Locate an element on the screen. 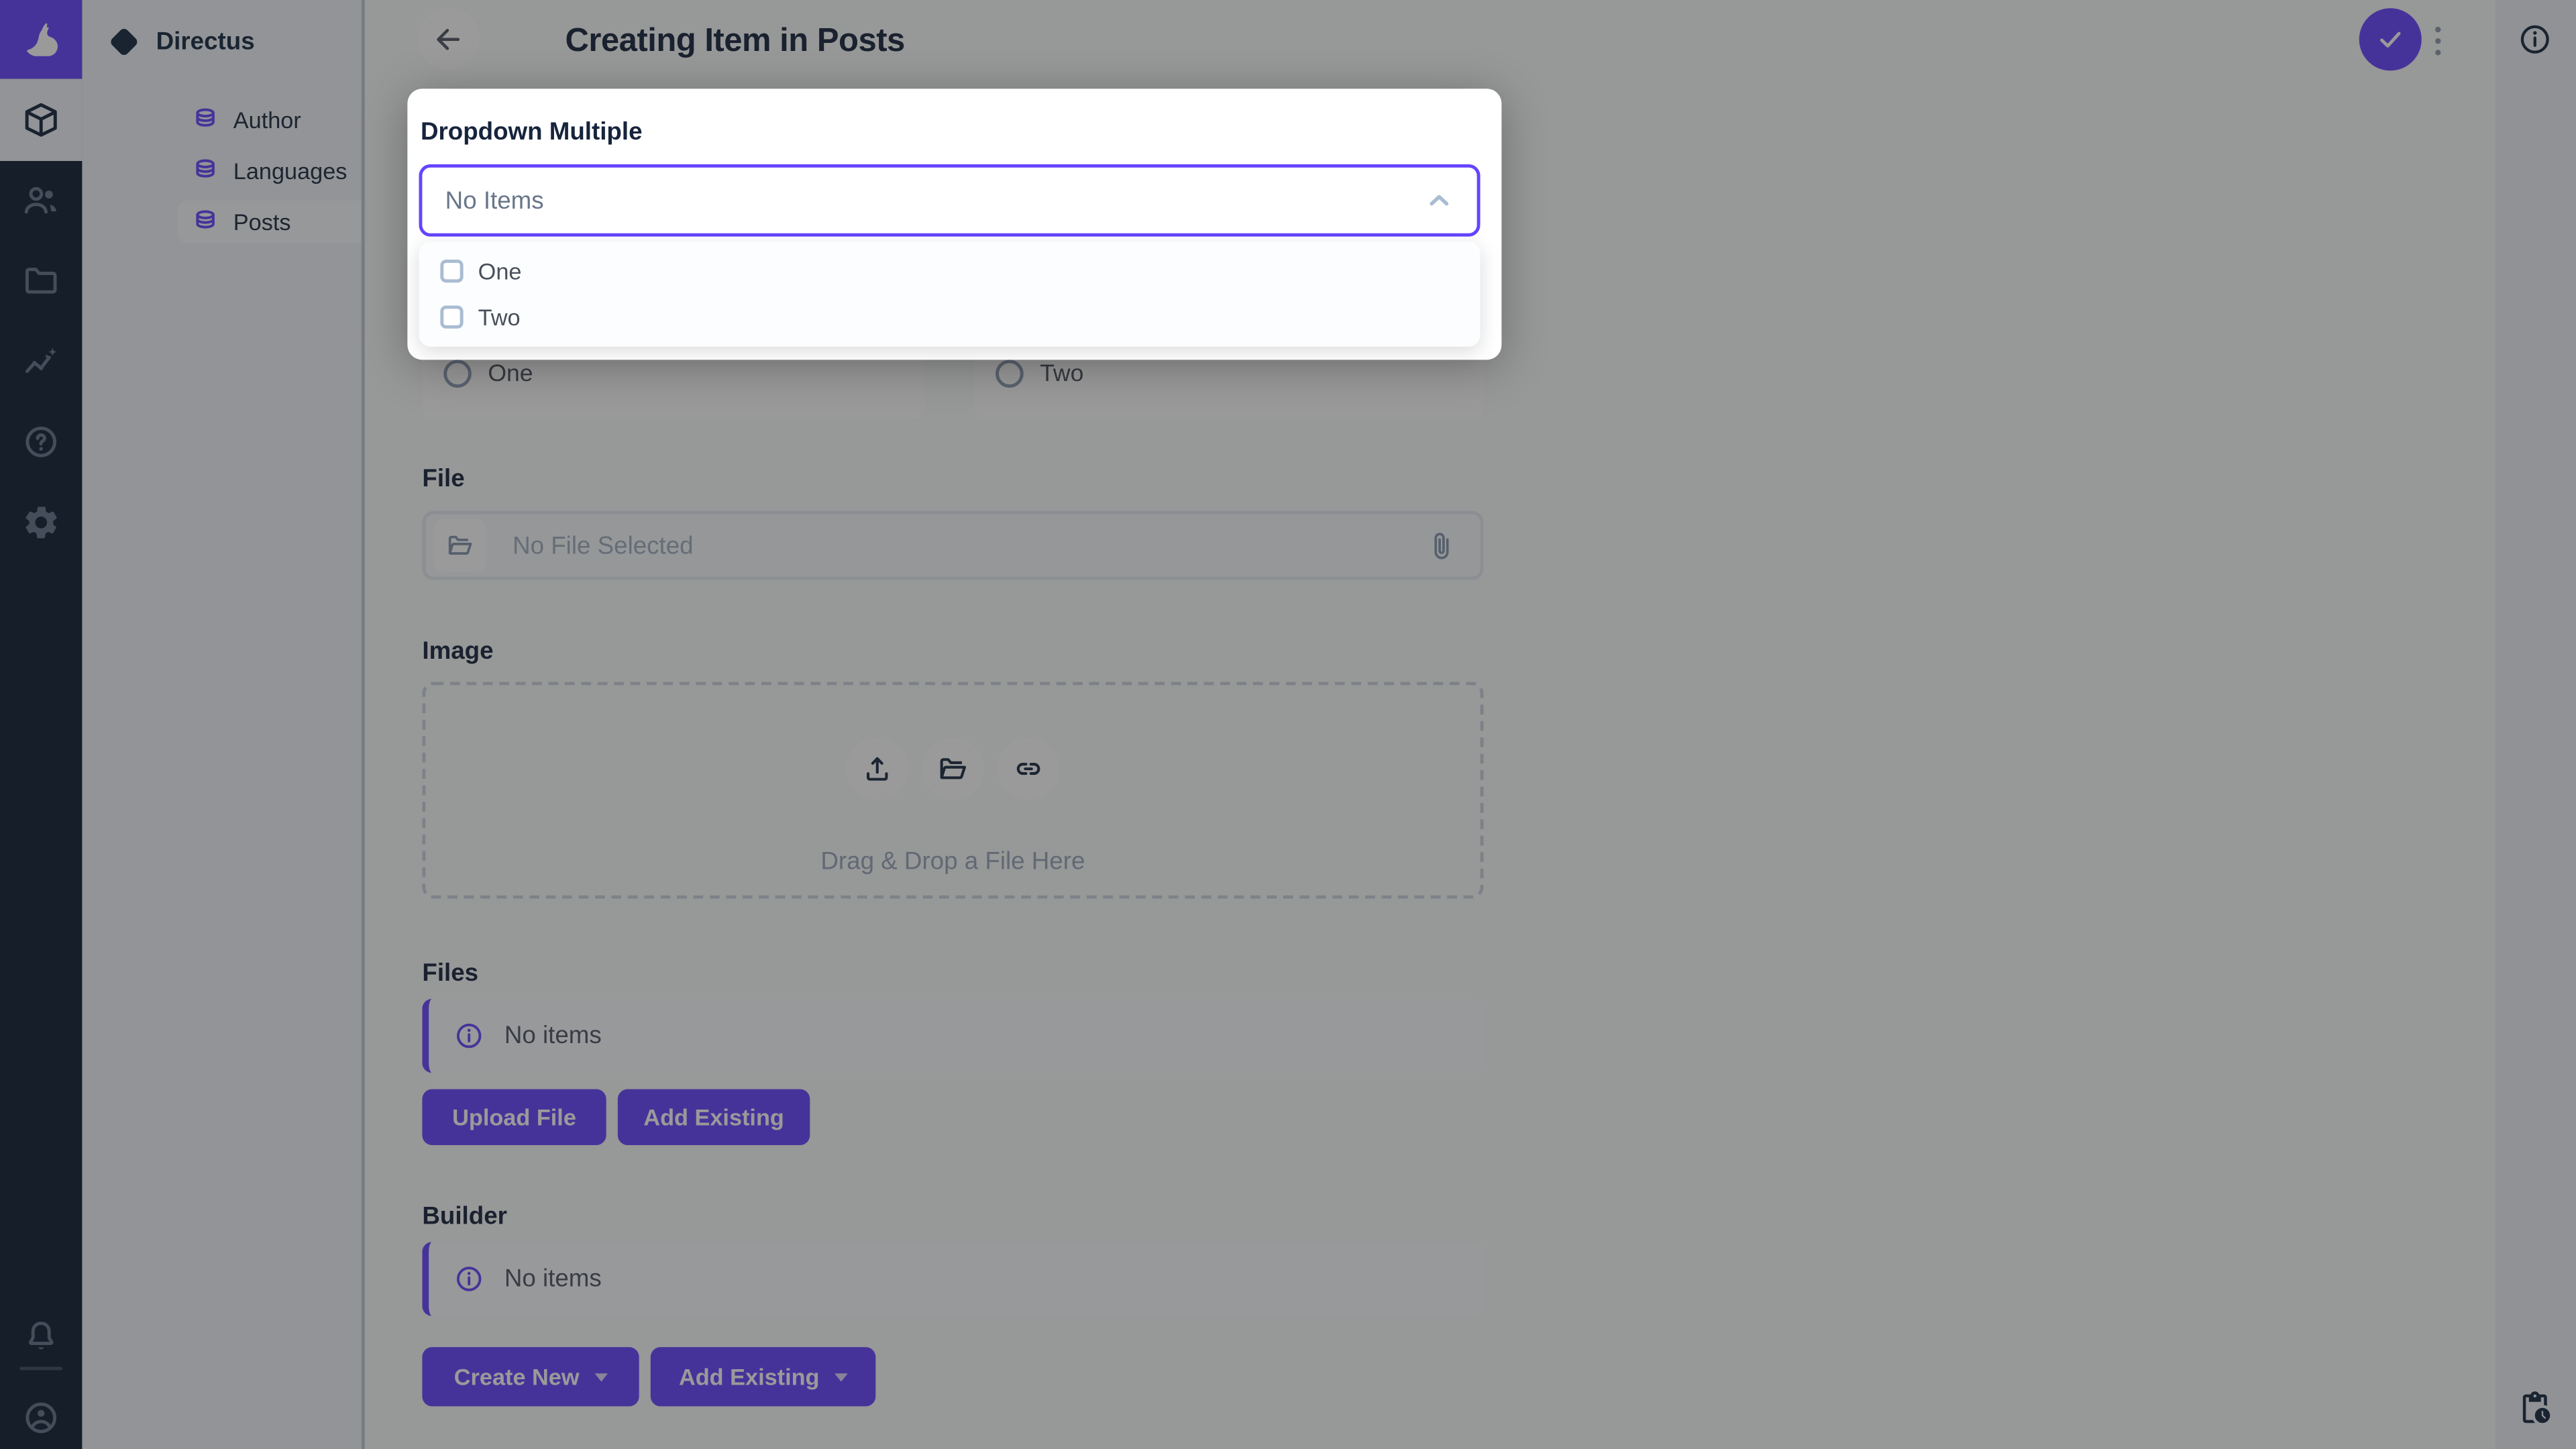  dropdown-option-label: One is located at coordinates (500, 271).